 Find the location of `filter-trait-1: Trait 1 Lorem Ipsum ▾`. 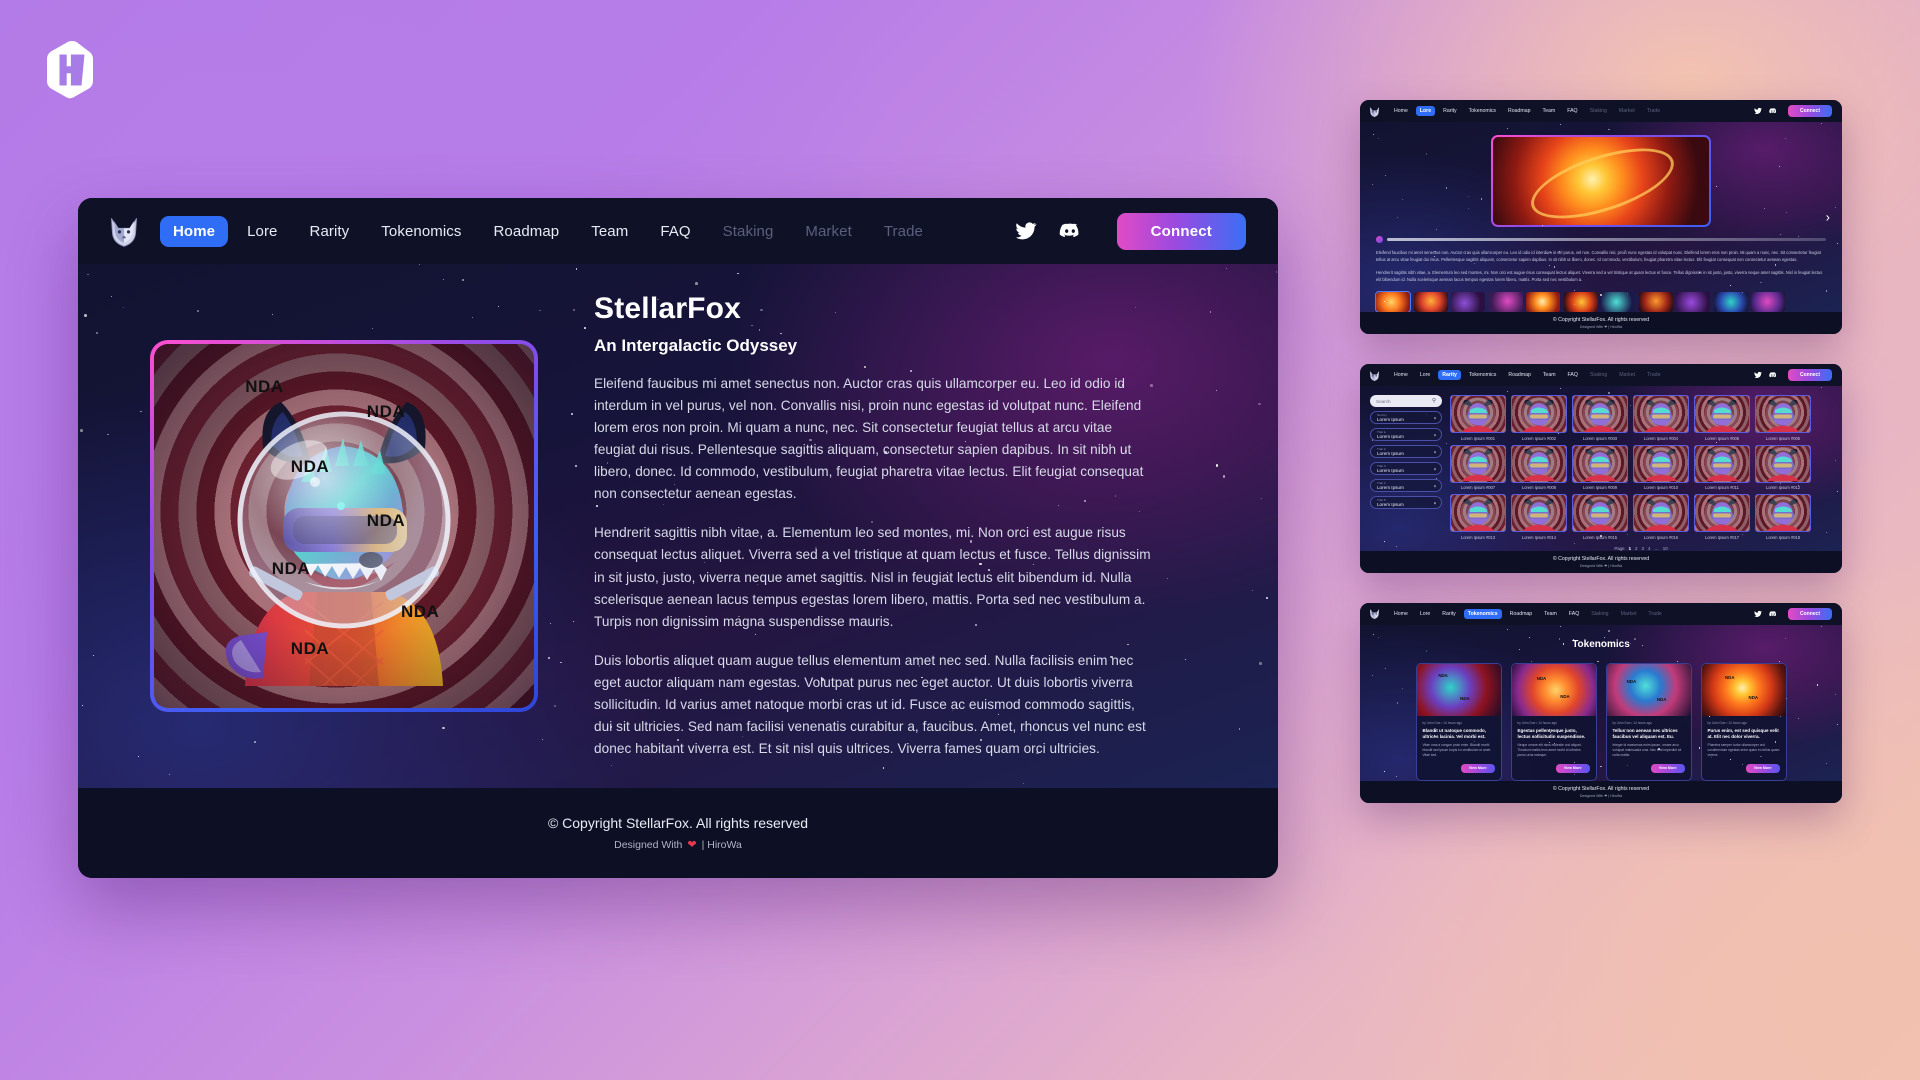

filter-trait-1: Trait 1 Lorem Ipsum ▾ is located at coordinates (1406, 435).